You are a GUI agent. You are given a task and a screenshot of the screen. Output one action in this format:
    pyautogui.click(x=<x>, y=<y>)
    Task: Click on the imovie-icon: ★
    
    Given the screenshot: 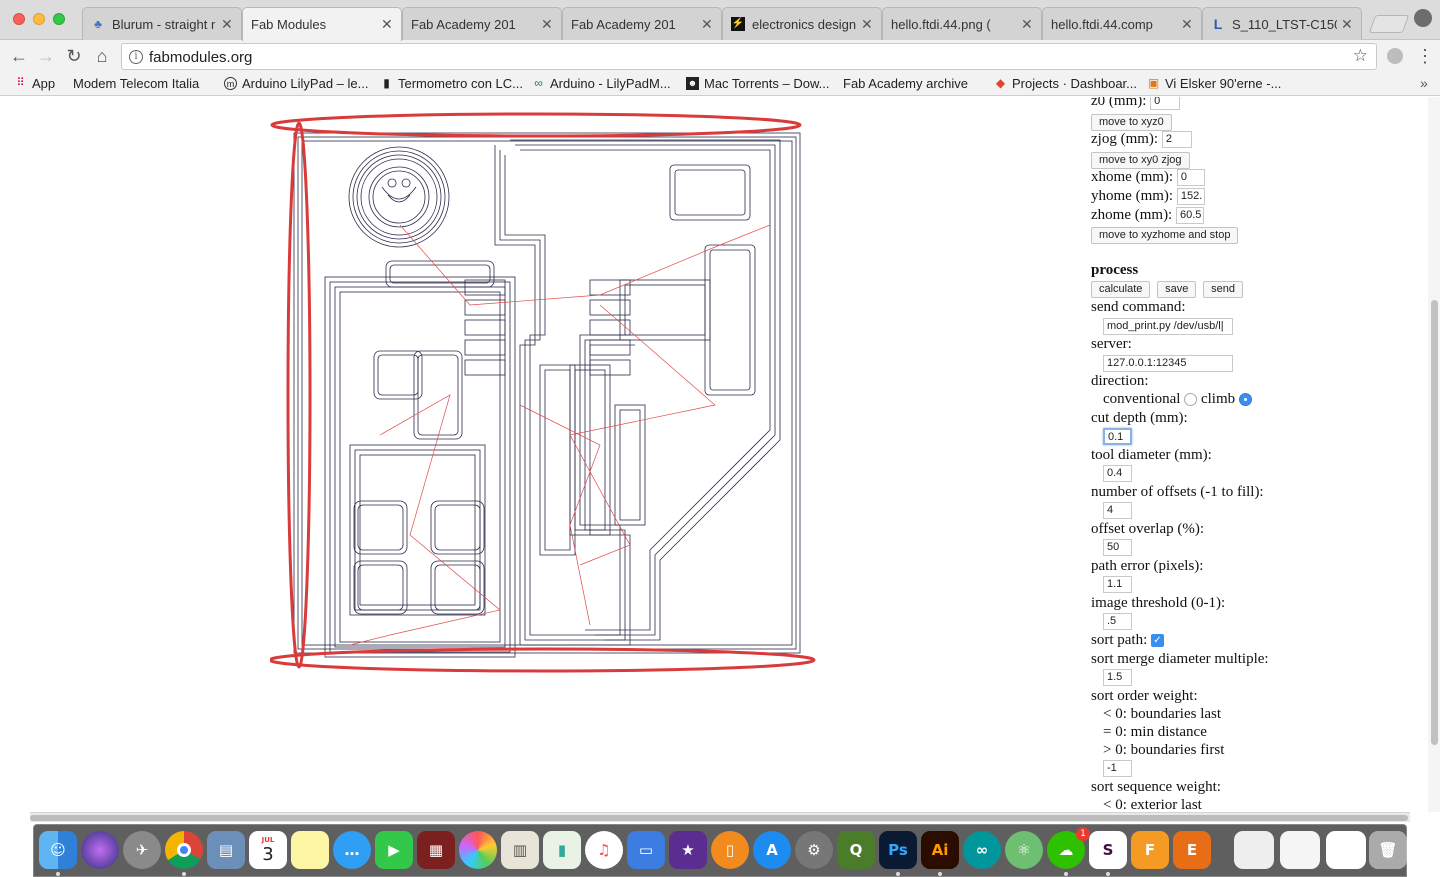 What is the action you would take?
    pyautogui.click(x=688, y=850)
    